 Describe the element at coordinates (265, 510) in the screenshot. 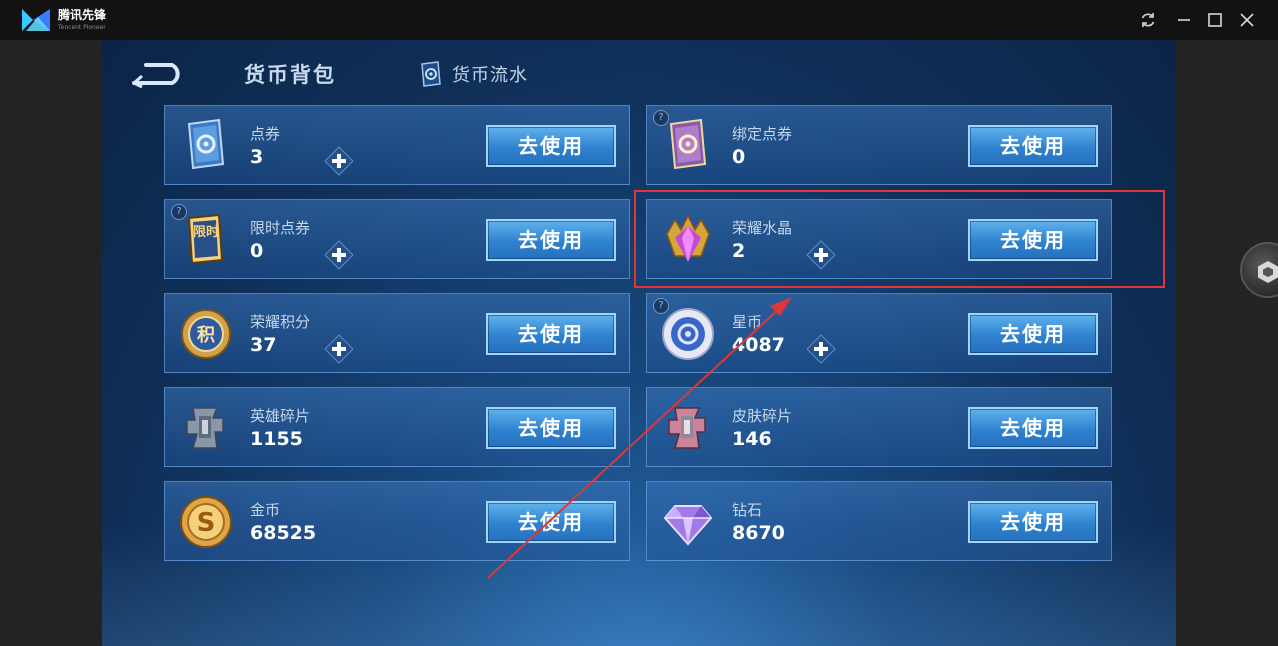

I see `currency-name: 金币` at that location.